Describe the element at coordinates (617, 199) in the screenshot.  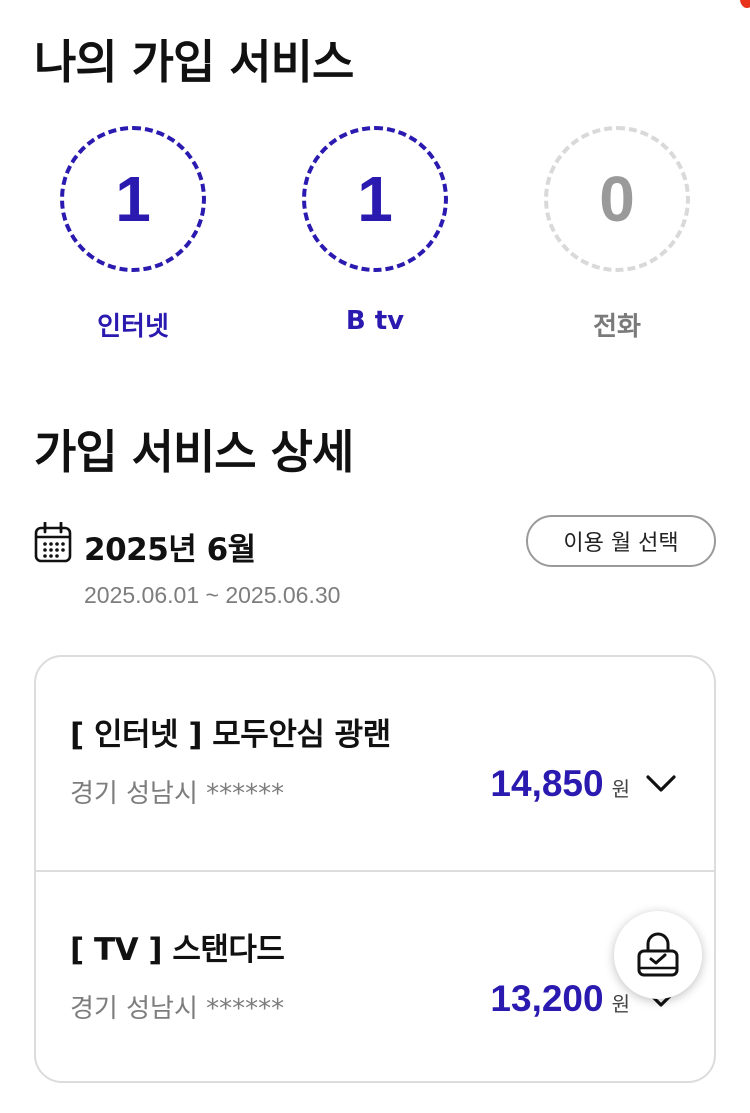
I see `counter-ring: 0` at that location.